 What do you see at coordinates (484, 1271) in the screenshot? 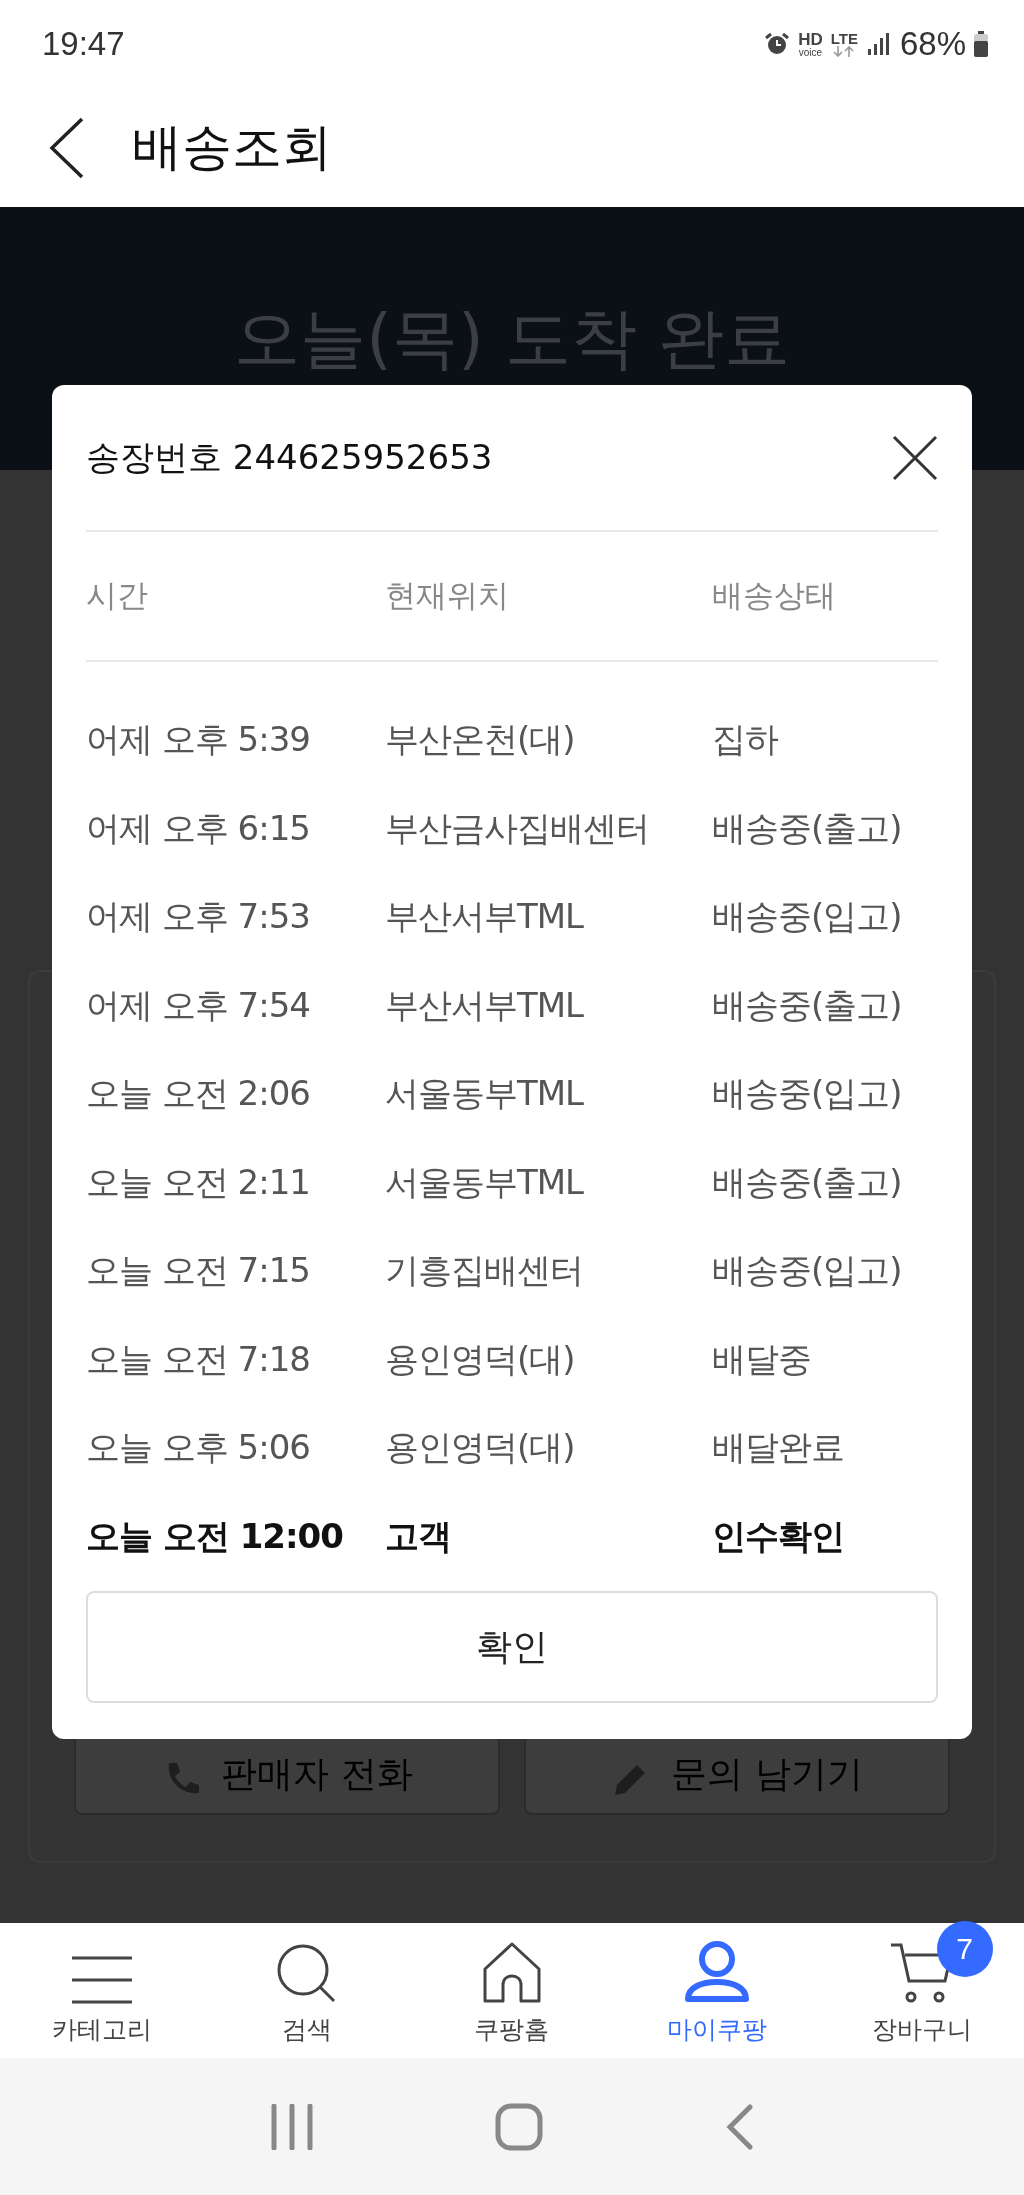
I see `location-cell-text: 기흥집배센터` at bounding box center [484, 1271].